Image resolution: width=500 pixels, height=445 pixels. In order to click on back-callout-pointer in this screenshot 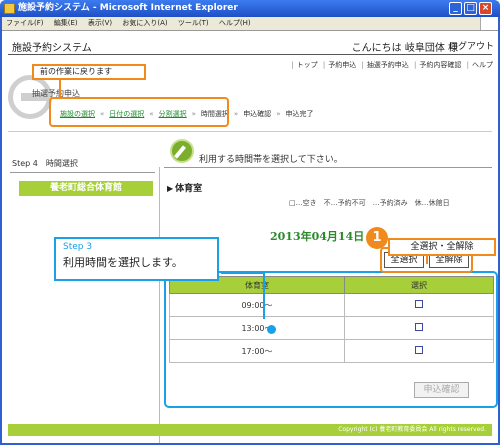, I will do `click(60, 88)`.